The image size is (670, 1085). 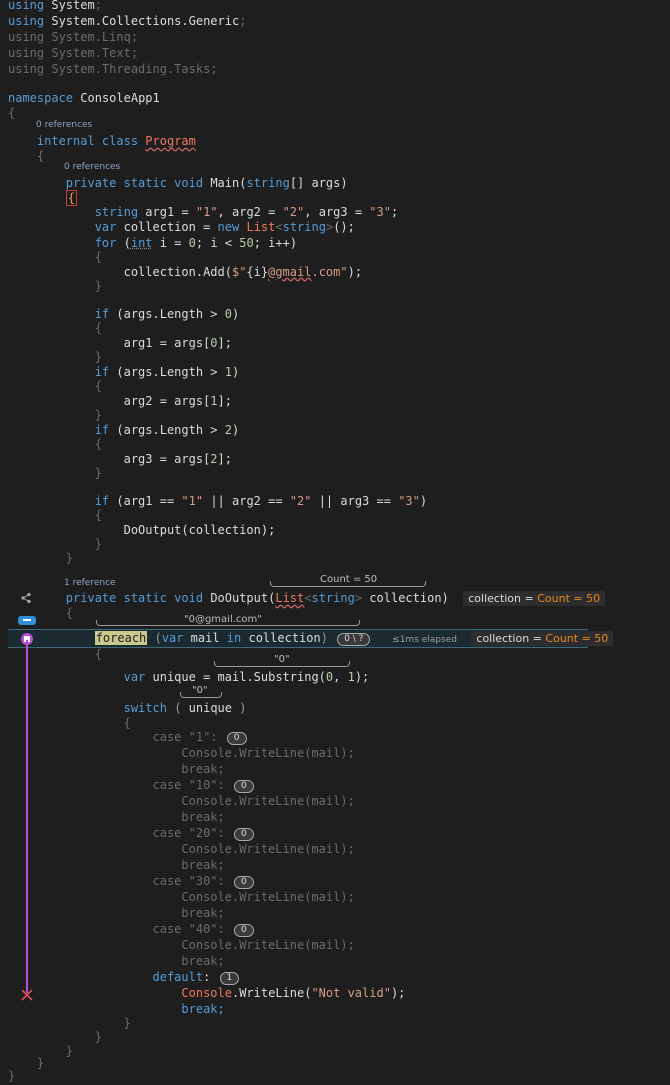 What do you see at coordinates (27, 995) in the screenshot?
I see `end-x-icon` at bounding box center [27, 995].